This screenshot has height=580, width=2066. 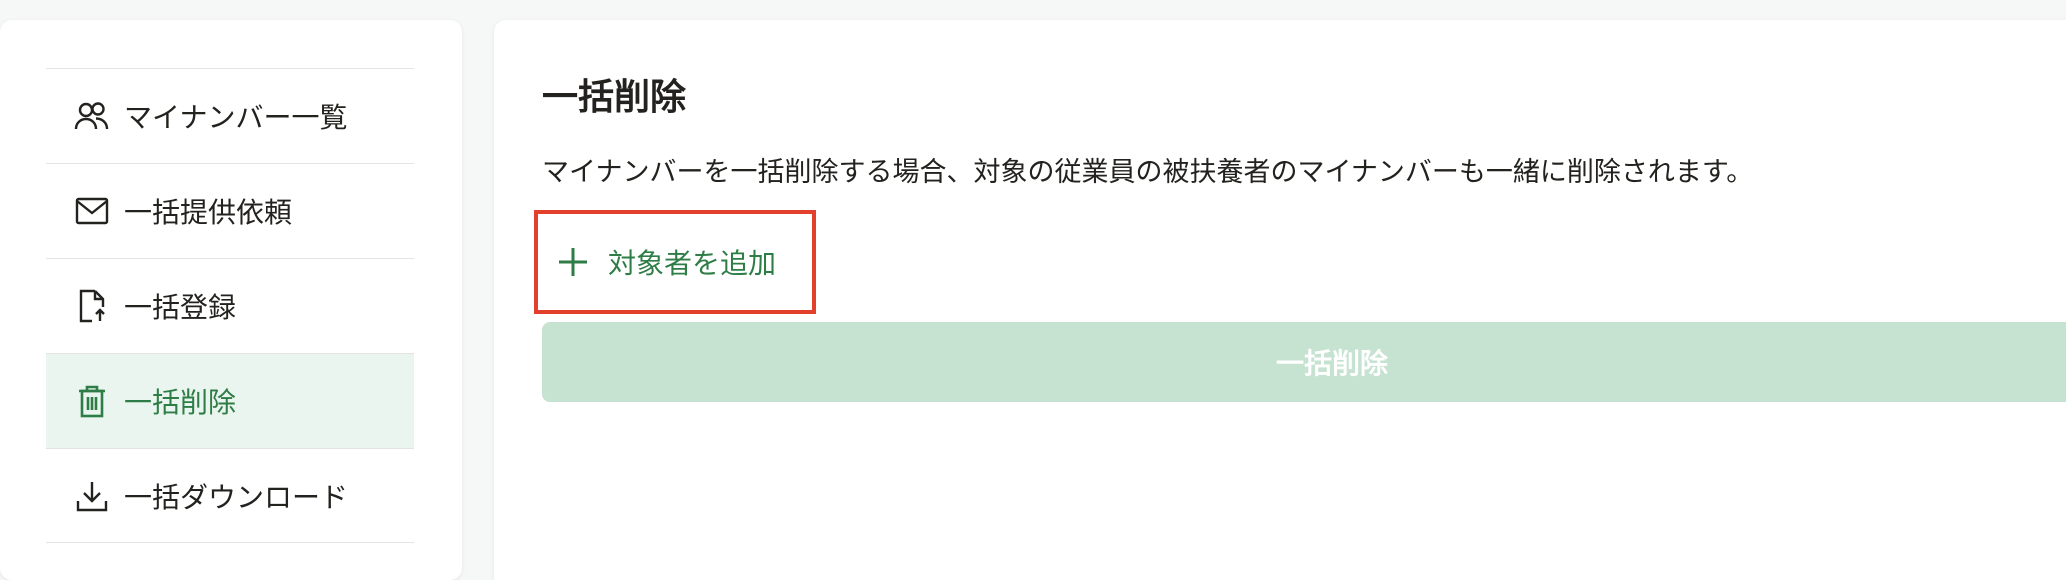 What do you see at coordinates (92, 401) in the screenshot?
I see `trash-icon` at bounding box center [92, 401].